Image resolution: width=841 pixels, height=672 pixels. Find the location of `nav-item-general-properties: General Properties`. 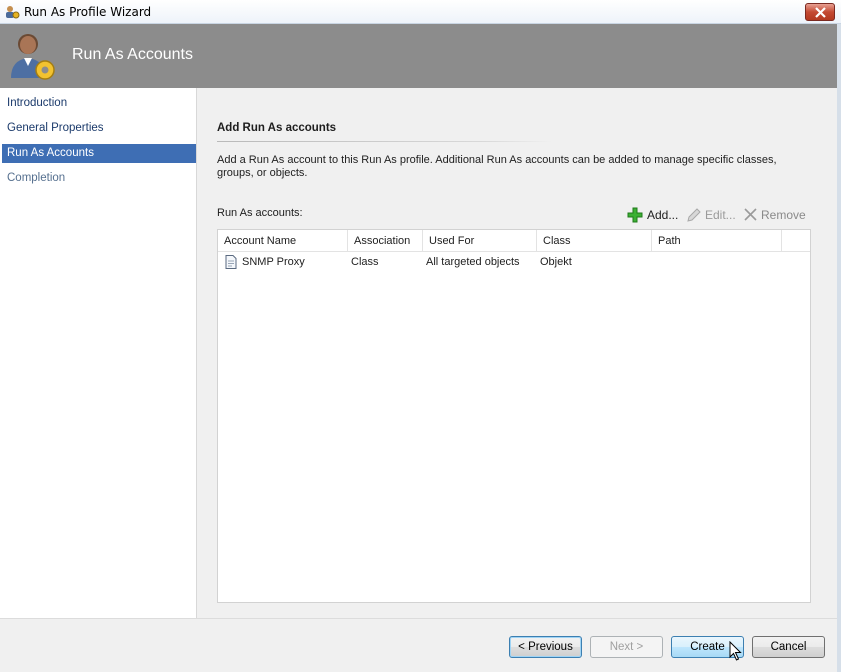

nav-item-general-properties: General Properties is located at coordinates (99, 128).